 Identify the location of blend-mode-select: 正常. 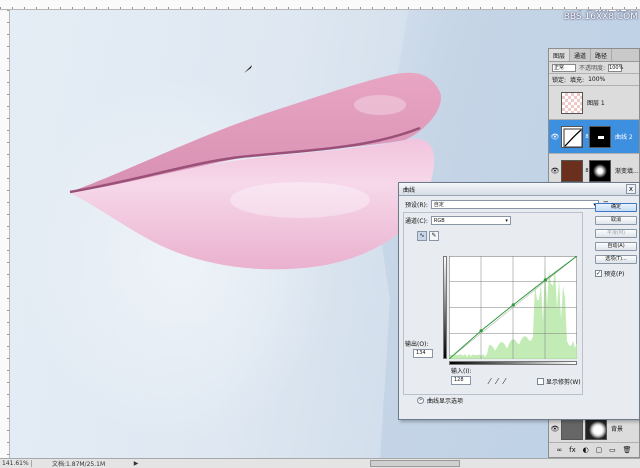
(564, 67).